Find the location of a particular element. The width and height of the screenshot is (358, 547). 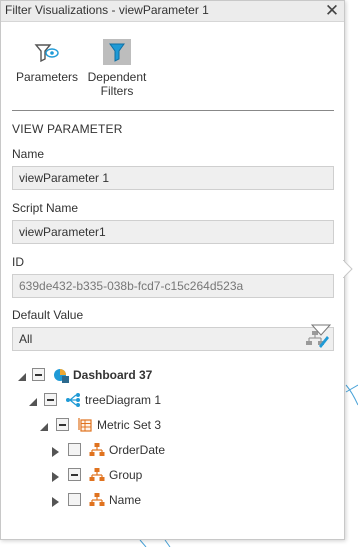

default-value-dropdown: All is located at coordinates (173, 339).